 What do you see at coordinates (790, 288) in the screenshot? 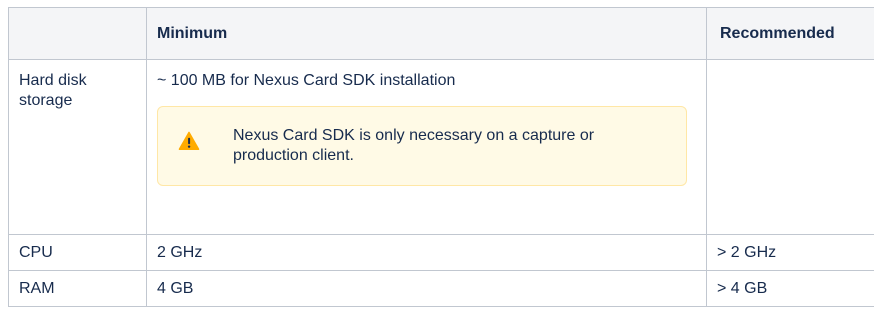
I see `row-recommended-ram: > 4 GB` at bounding box center [790, 288].